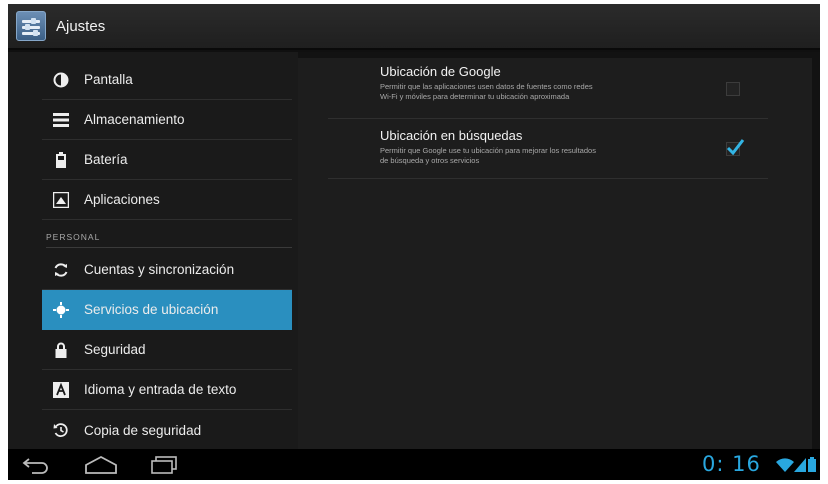  Describe the element at coordinates (61, 120) in the screenshot. I see `storage-icon` at that location.